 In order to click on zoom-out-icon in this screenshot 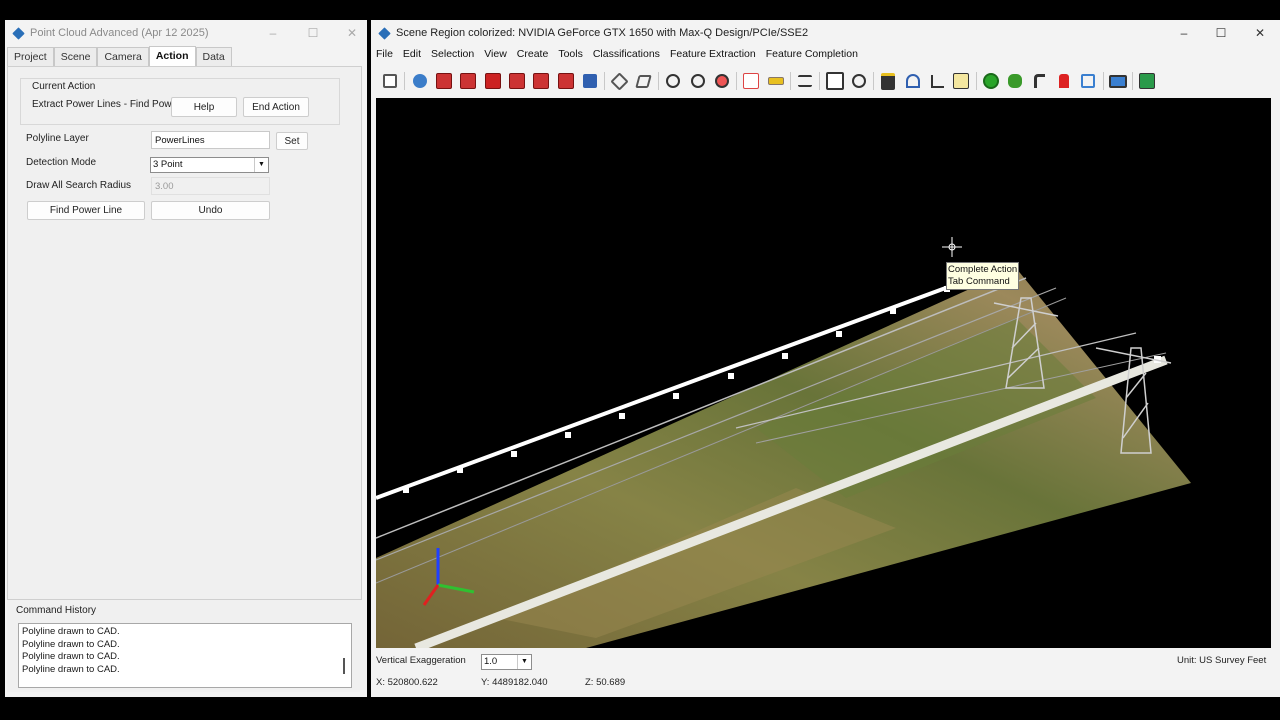, I will do `click(722, 81)`.